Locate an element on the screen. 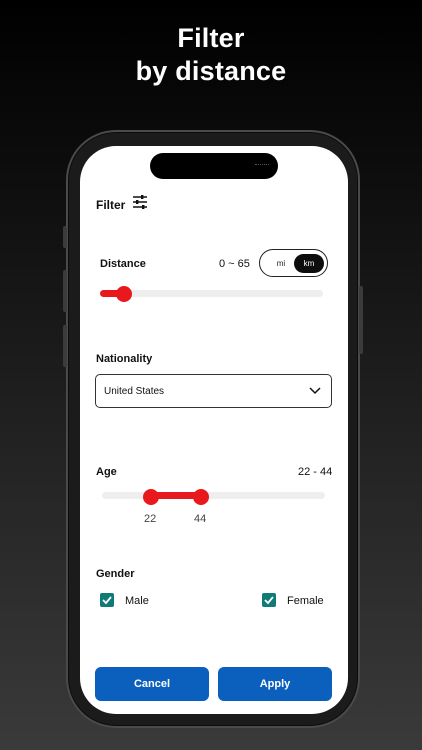 This screenshot has width=422, height=750. nationality-select: United States is located at coordinates (213, 391).